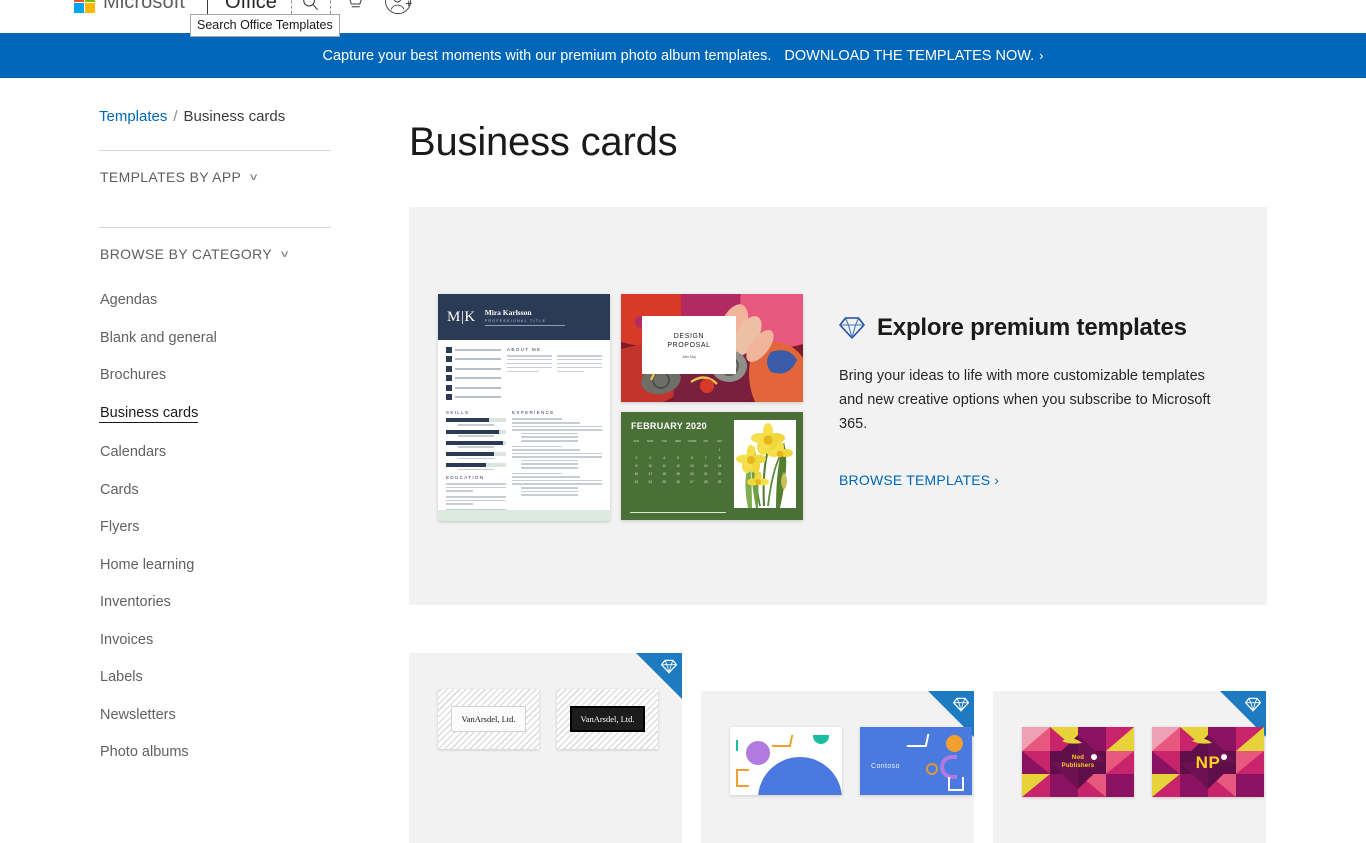  Describe the element at coordinates (650, 458) in the screenshot. I see `calendar-date-cell: 3` at that location.